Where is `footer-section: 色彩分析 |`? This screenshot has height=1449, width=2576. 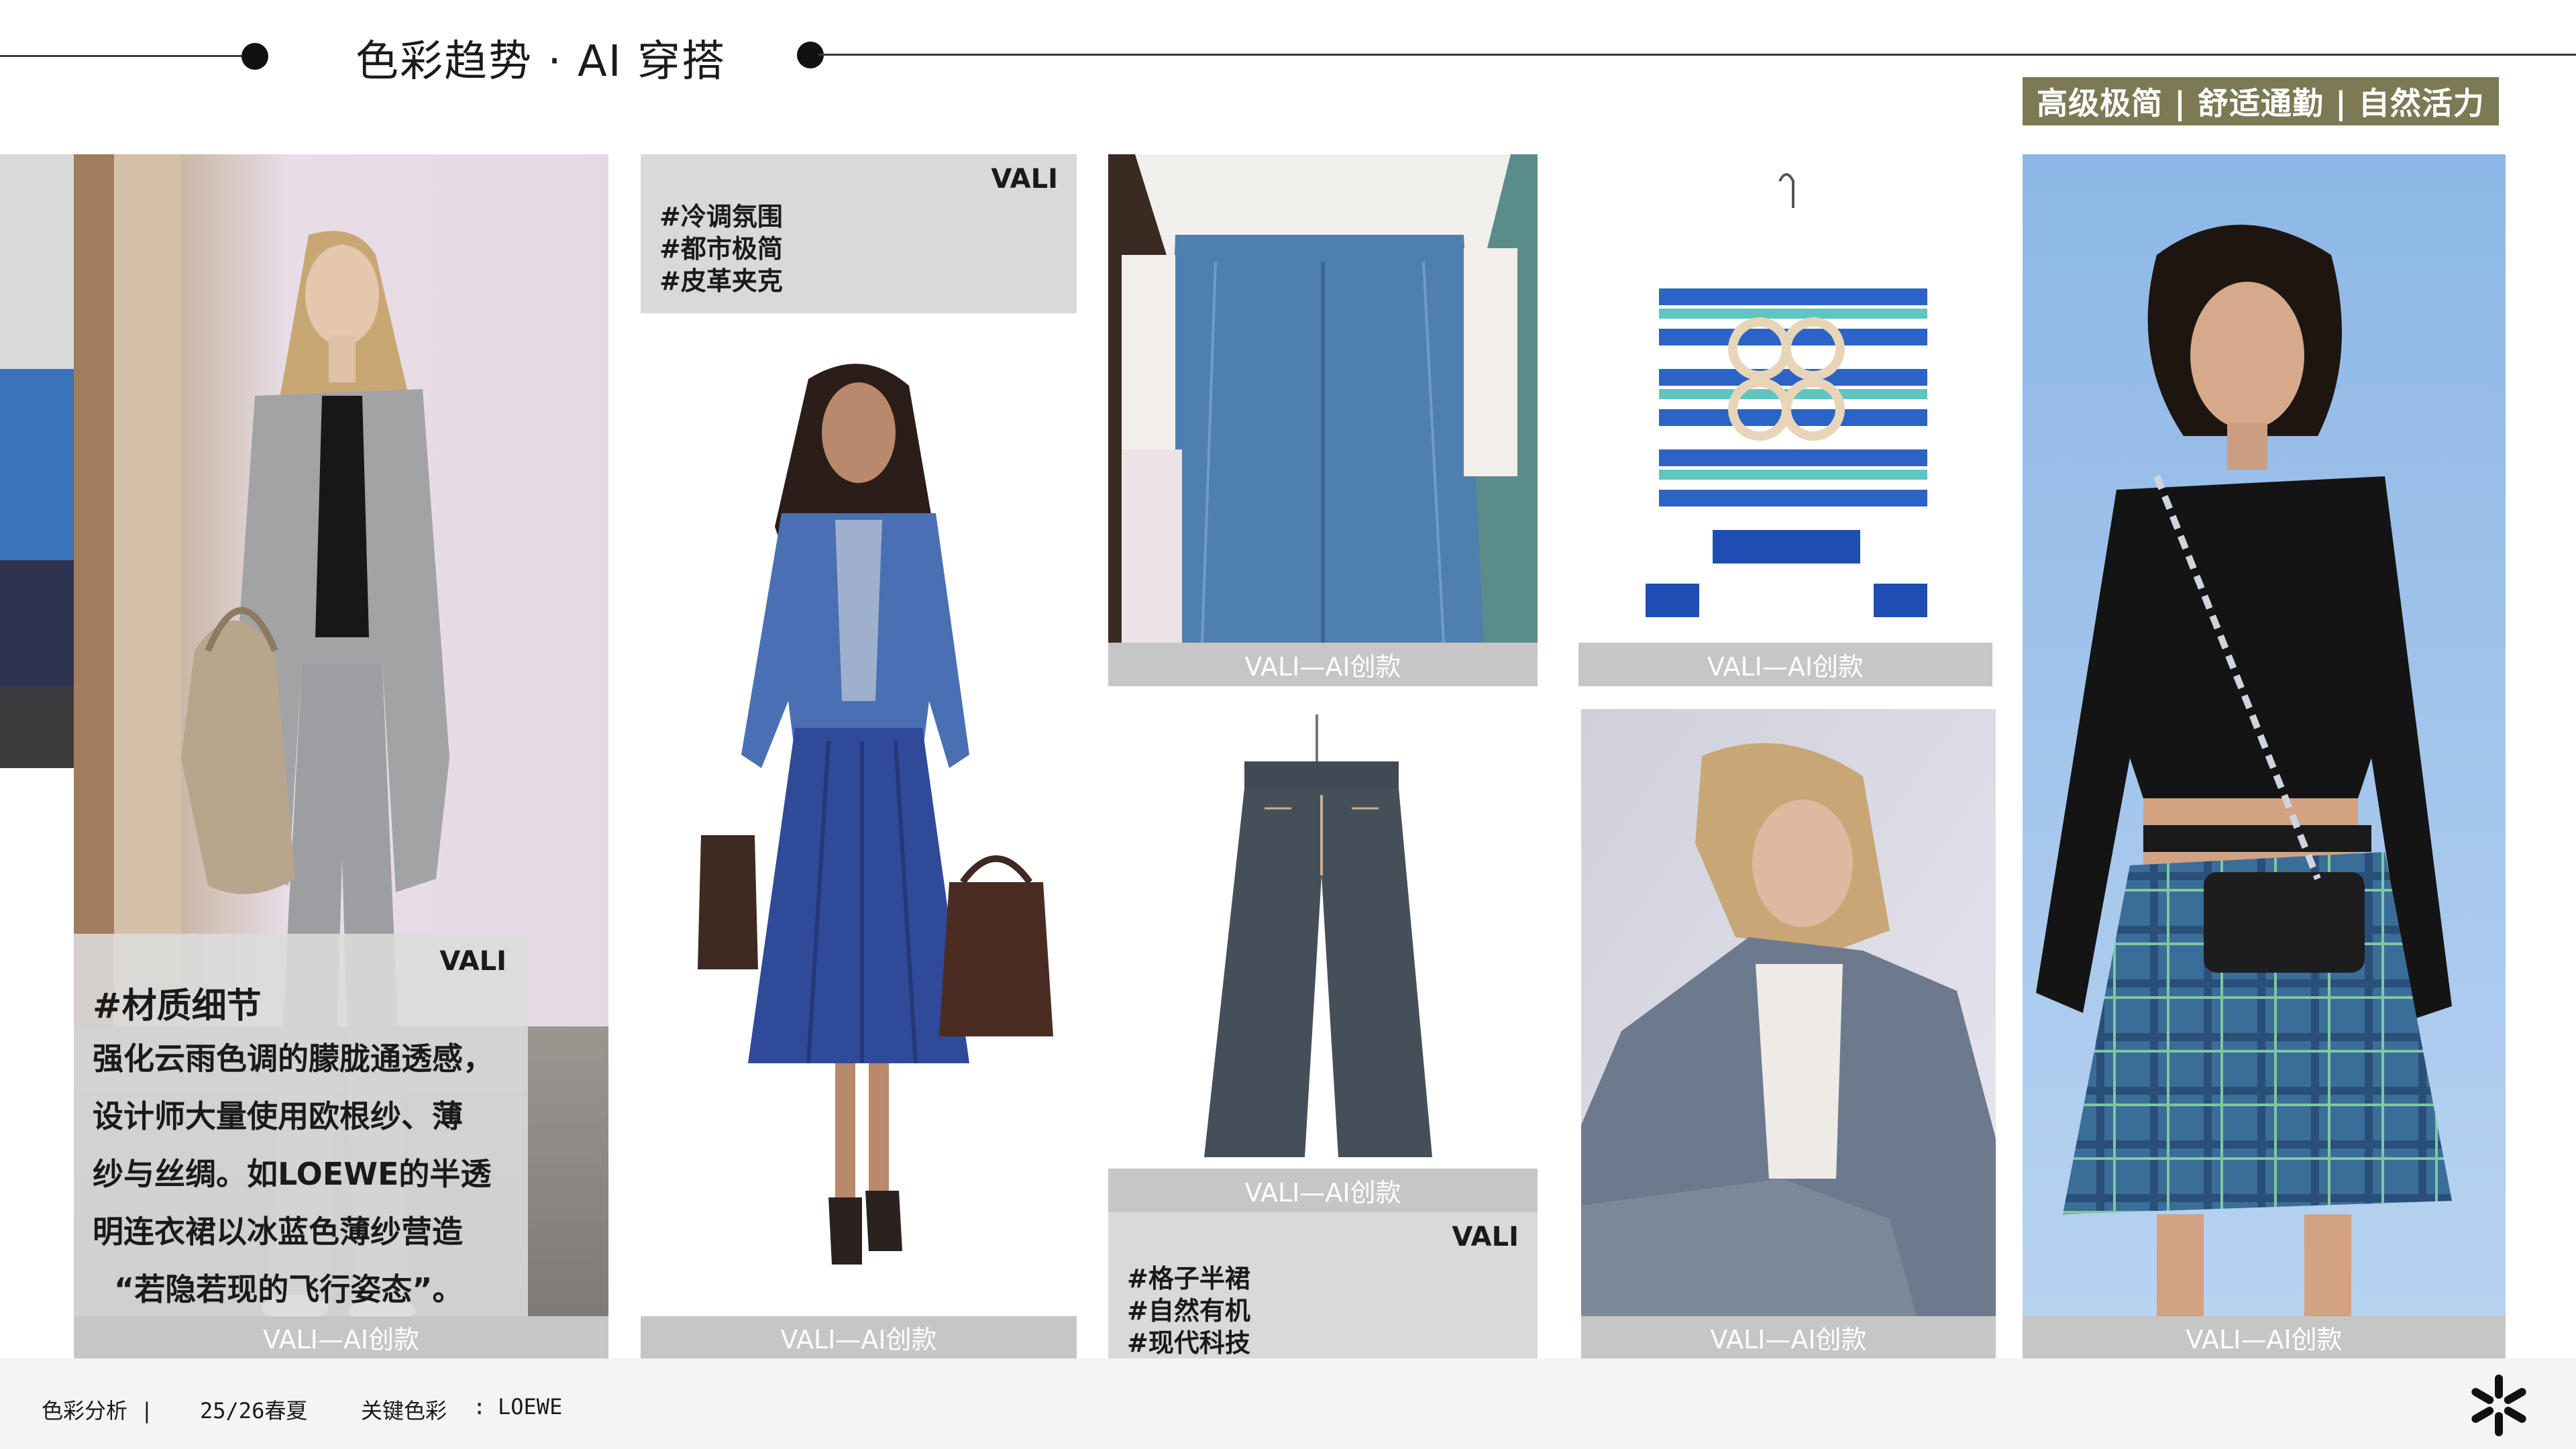
footer-section: 色彩分析 | is located at coordinates (98, 1411).